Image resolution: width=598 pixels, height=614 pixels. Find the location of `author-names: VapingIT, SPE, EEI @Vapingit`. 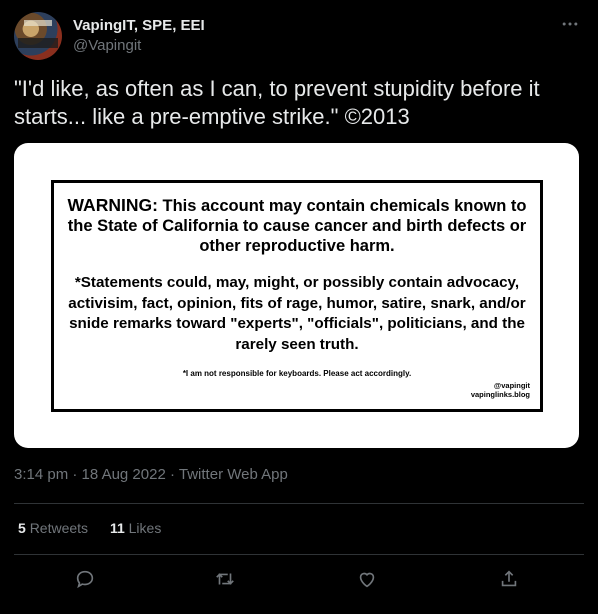

author-names: VapingIT, SPE, EEI @Vapingit is located at coordinates (139, 35).